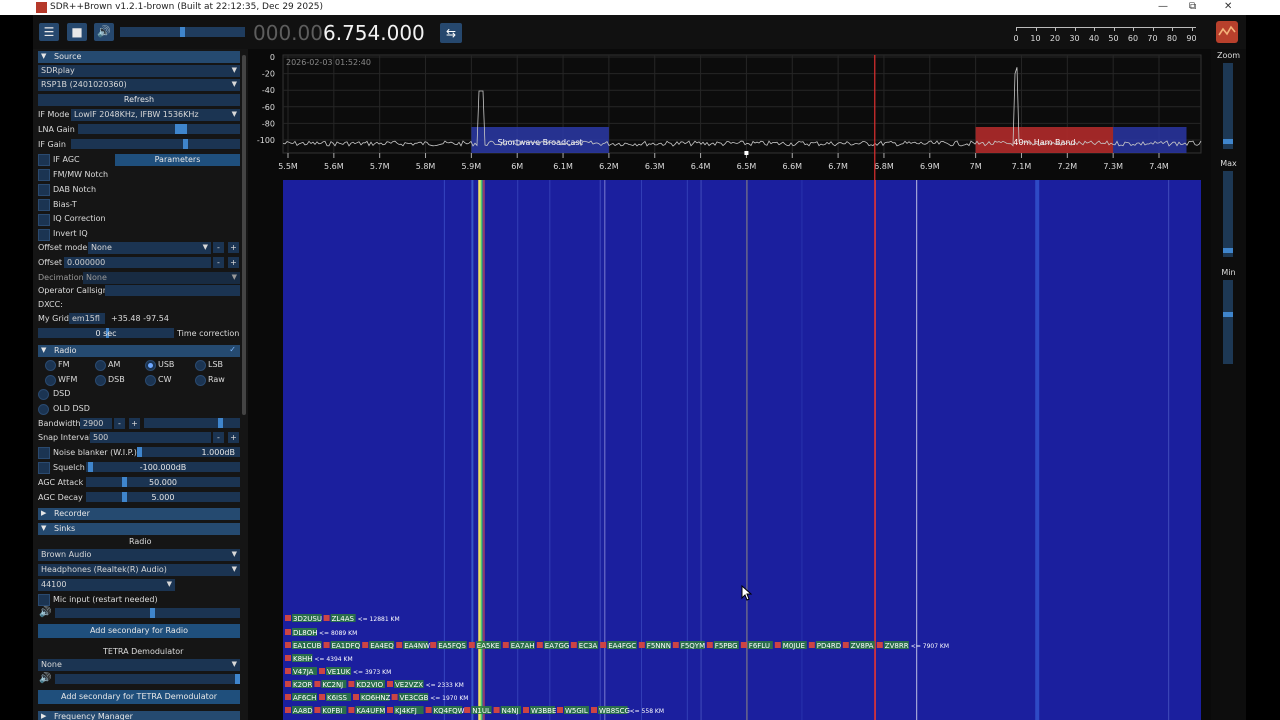 Image resolution: width=1280 pixels, height=720 pixels. I want to click on add-secondary-radio-button: Add secondary for Radio, so click(139, 631).